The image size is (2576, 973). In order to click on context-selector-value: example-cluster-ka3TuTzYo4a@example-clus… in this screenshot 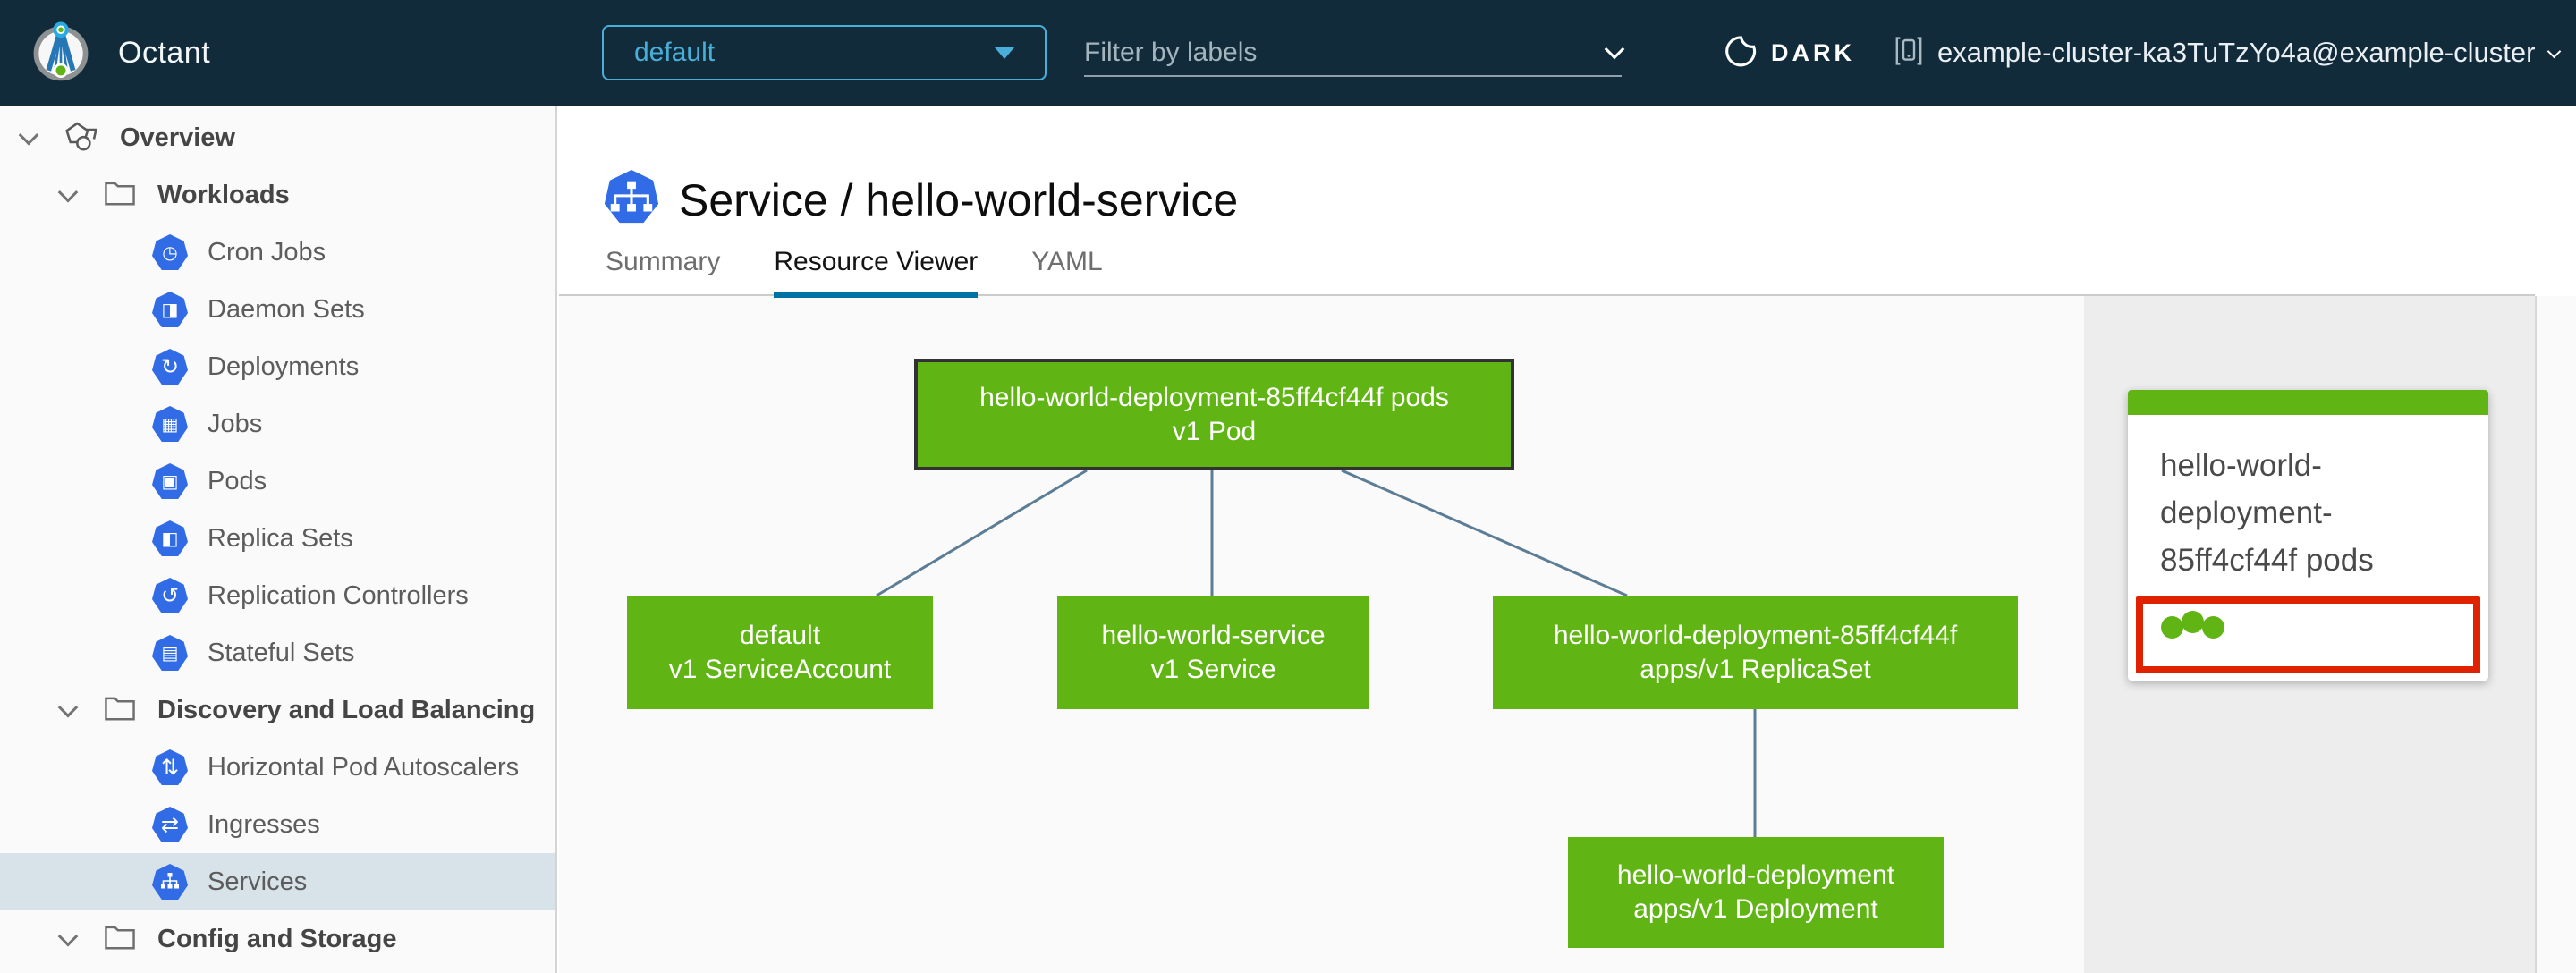, I will do `click(2236, 52)`.